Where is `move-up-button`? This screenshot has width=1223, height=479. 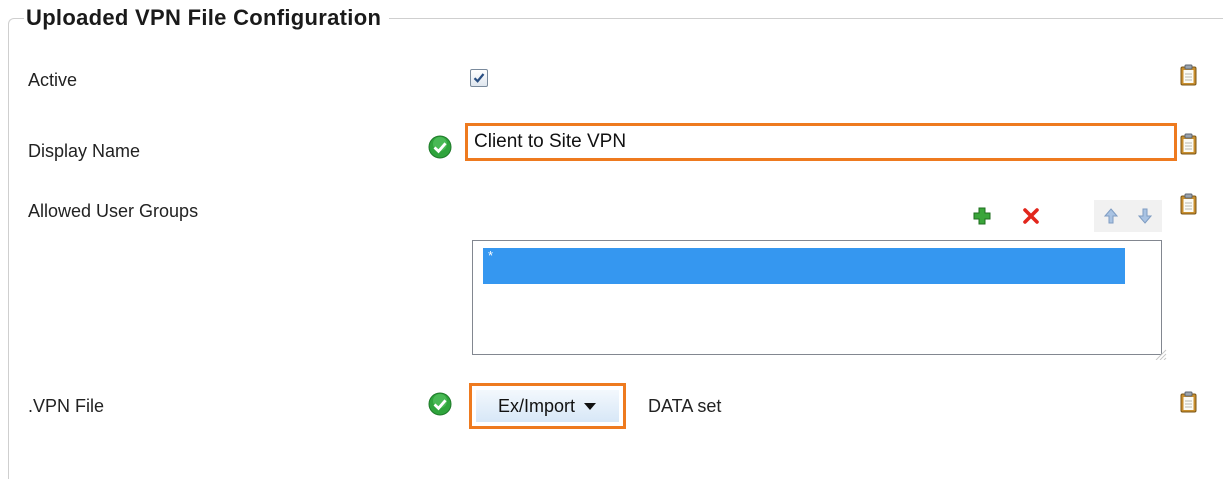
move-up-button is located at coordinates (1111, 216).